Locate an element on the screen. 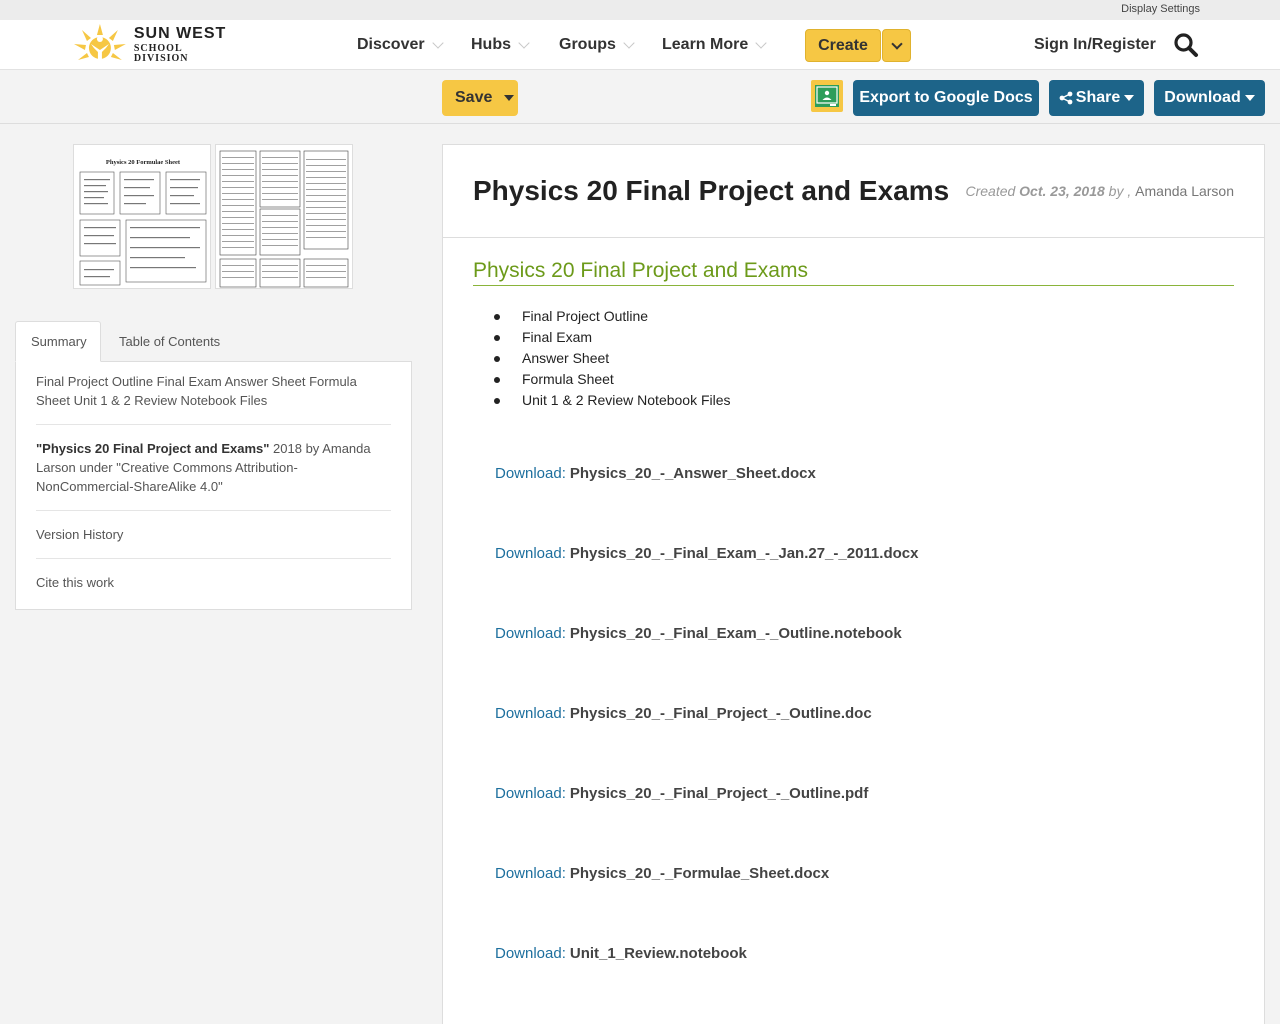 This screenshot has height=1024, width=1280. nav-hubs: Hubs is located at coordinates (500, 45).